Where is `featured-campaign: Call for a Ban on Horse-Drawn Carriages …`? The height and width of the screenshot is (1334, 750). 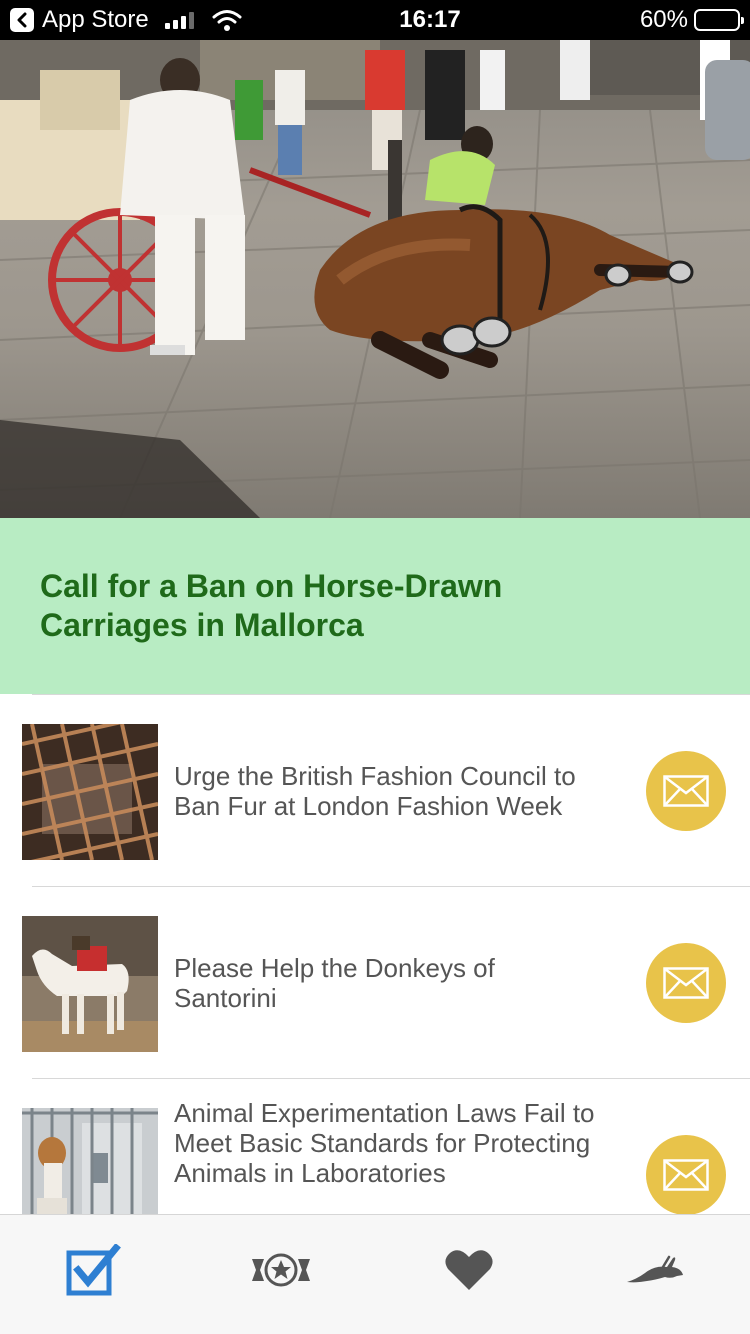
featured-campaign: Call for a Ban on Horse-Drawn Carriages … is located at coordinates (375, 606).